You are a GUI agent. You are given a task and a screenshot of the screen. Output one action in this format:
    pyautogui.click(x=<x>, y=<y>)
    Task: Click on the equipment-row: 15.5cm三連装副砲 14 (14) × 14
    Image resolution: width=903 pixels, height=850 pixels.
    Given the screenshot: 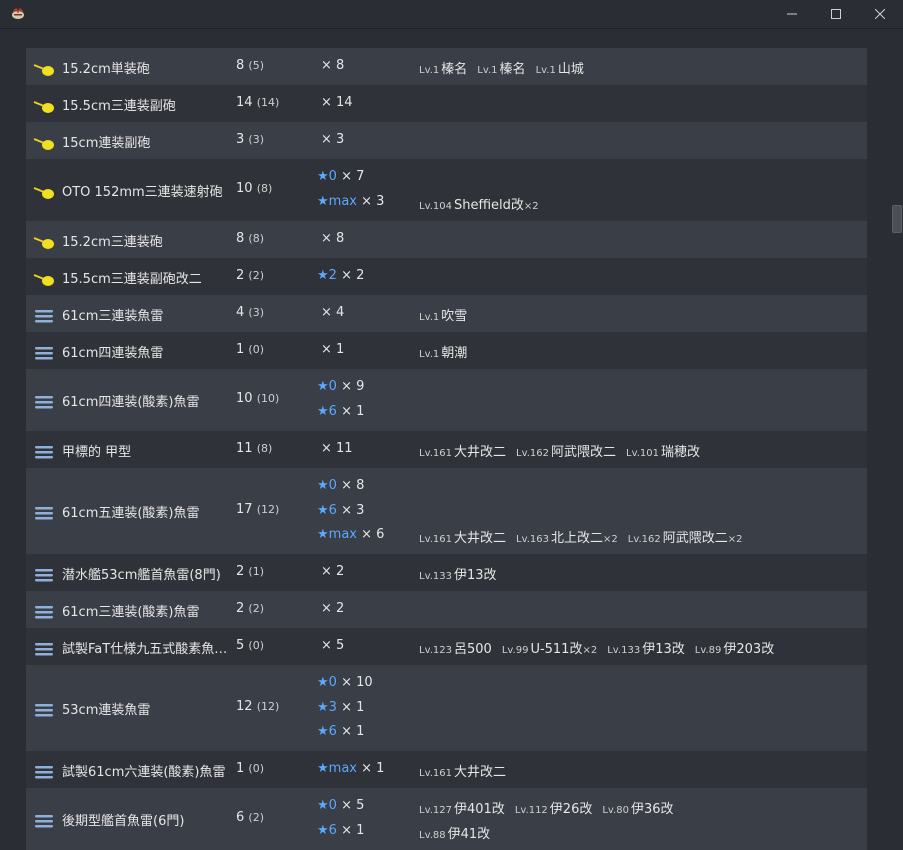 What is the action you would take?
    pyautogui.click(x=446, y=103)
    